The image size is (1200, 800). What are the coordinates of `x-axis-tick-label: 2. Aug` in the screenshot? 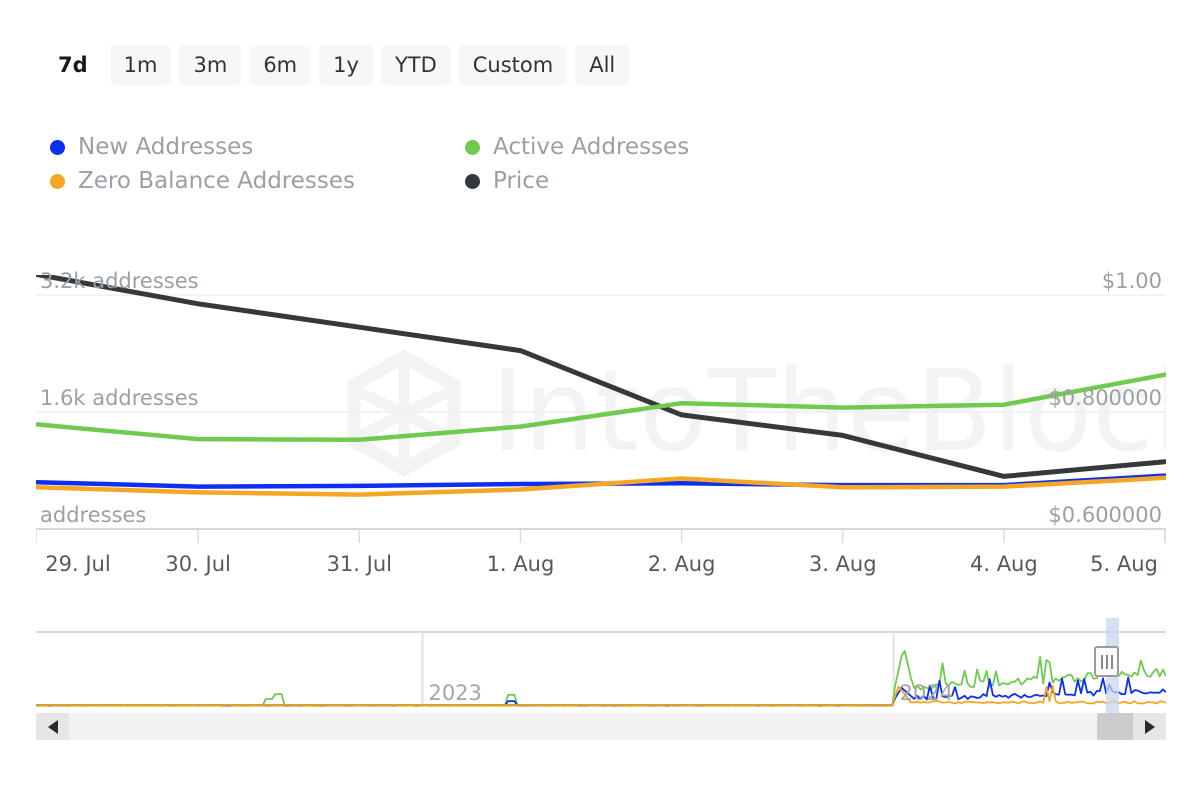 It's located at (681, 564).